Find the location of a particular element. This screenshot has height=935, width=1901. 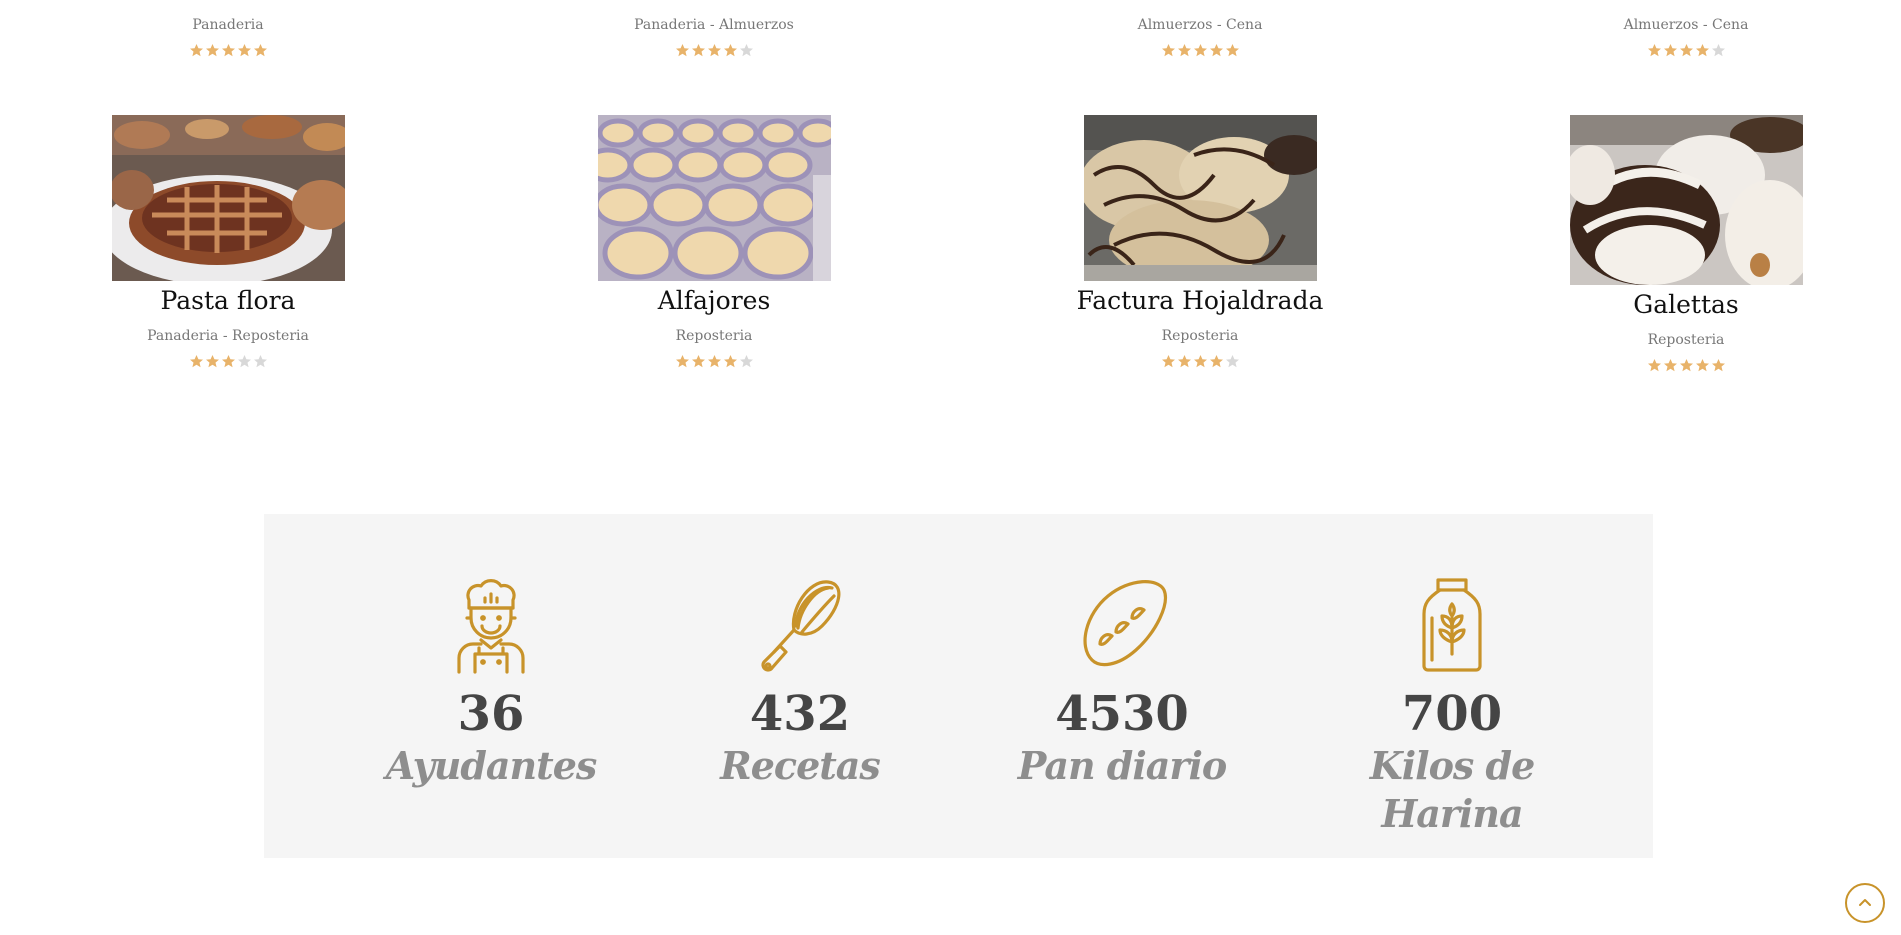

bread-icon is located at coordinates (1122, 624).